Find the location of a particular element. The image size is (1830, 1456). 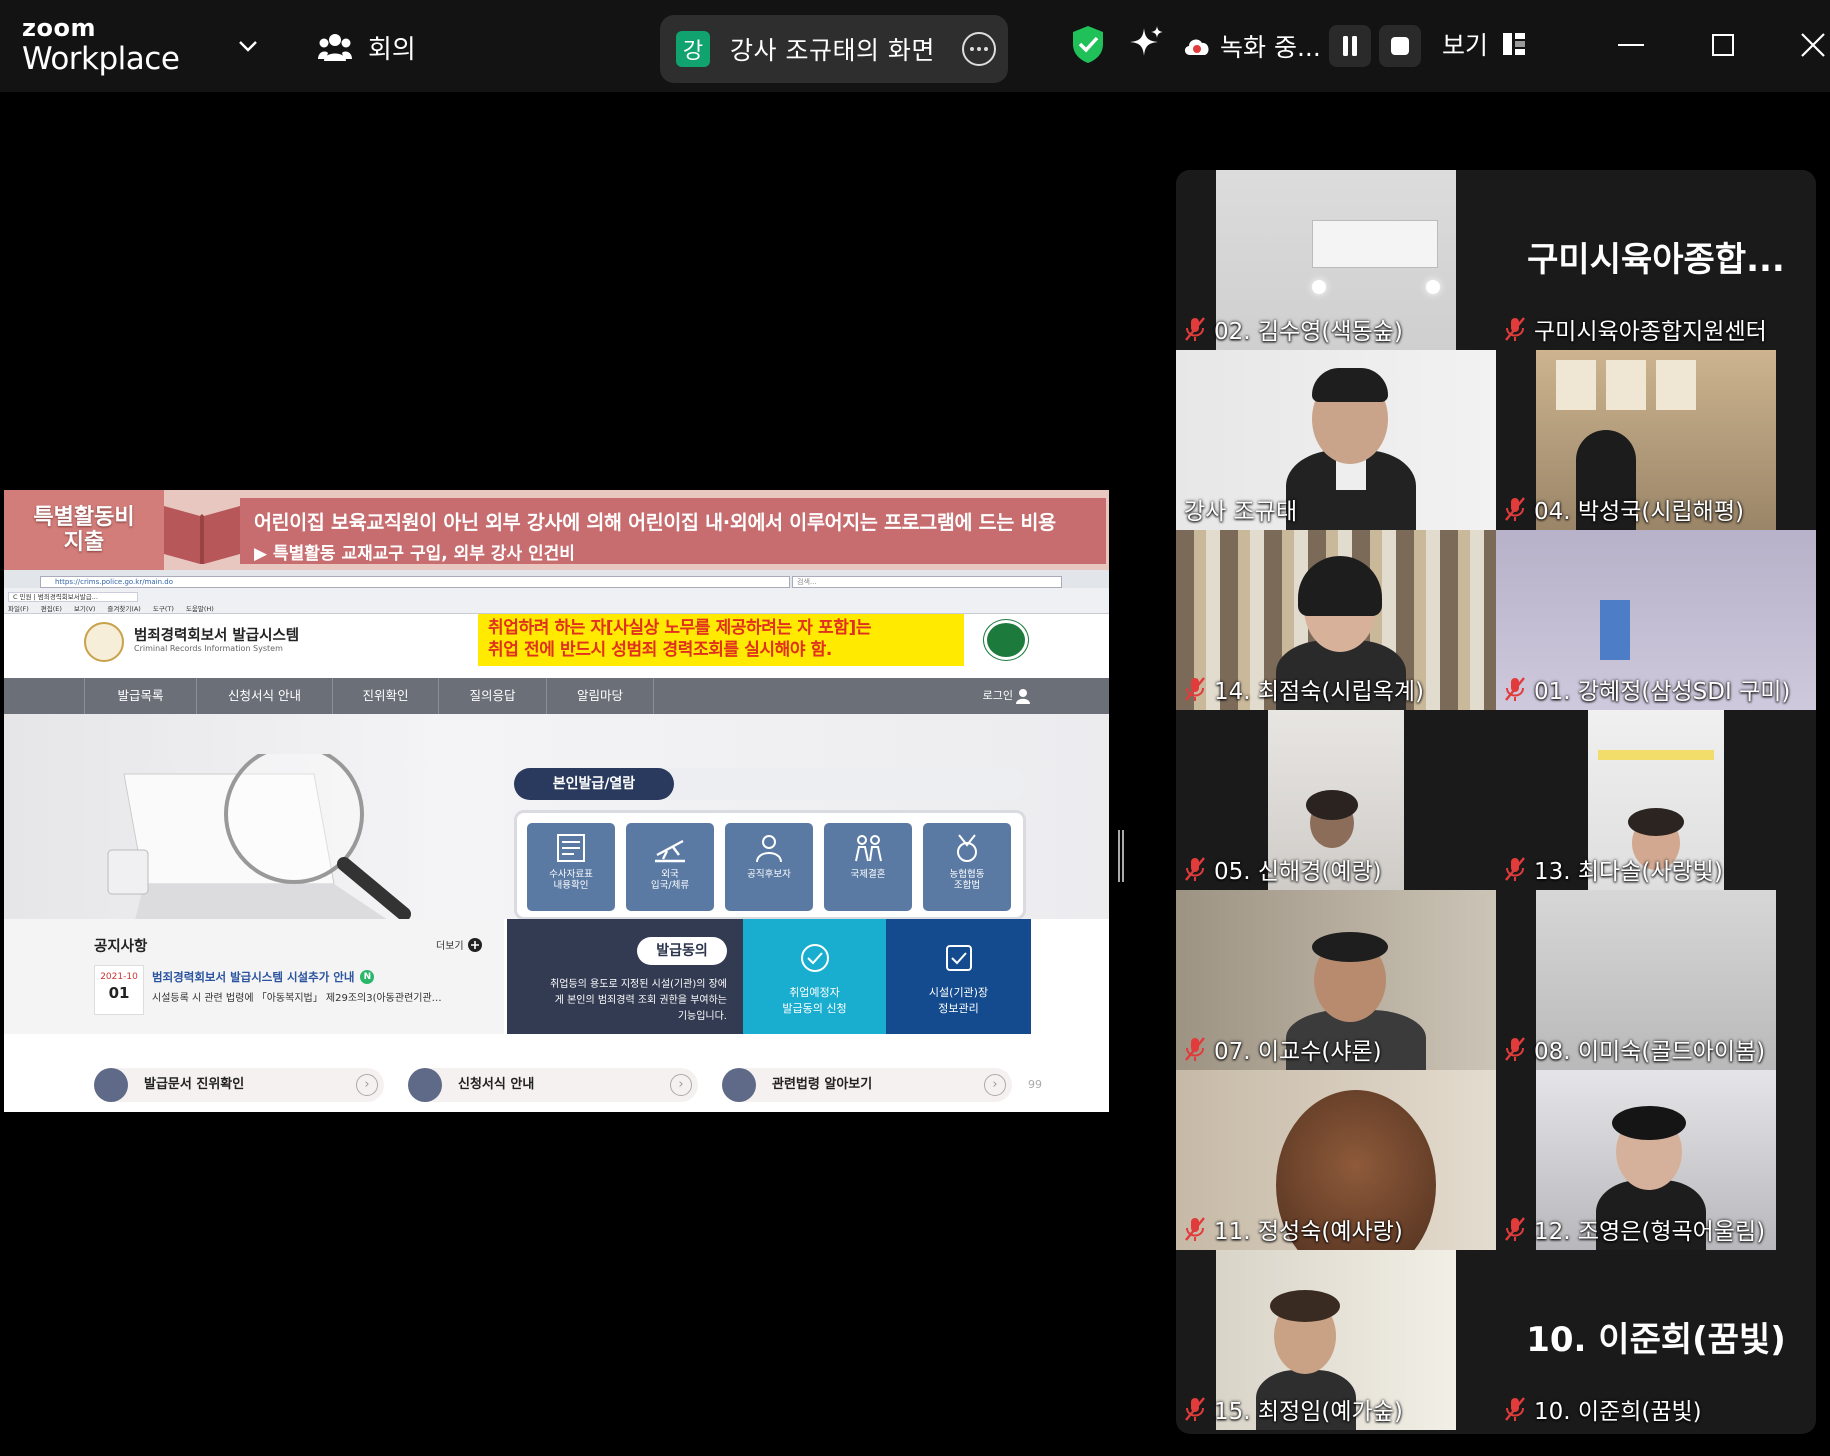

user-icon is located at coordinates (1023, 696).